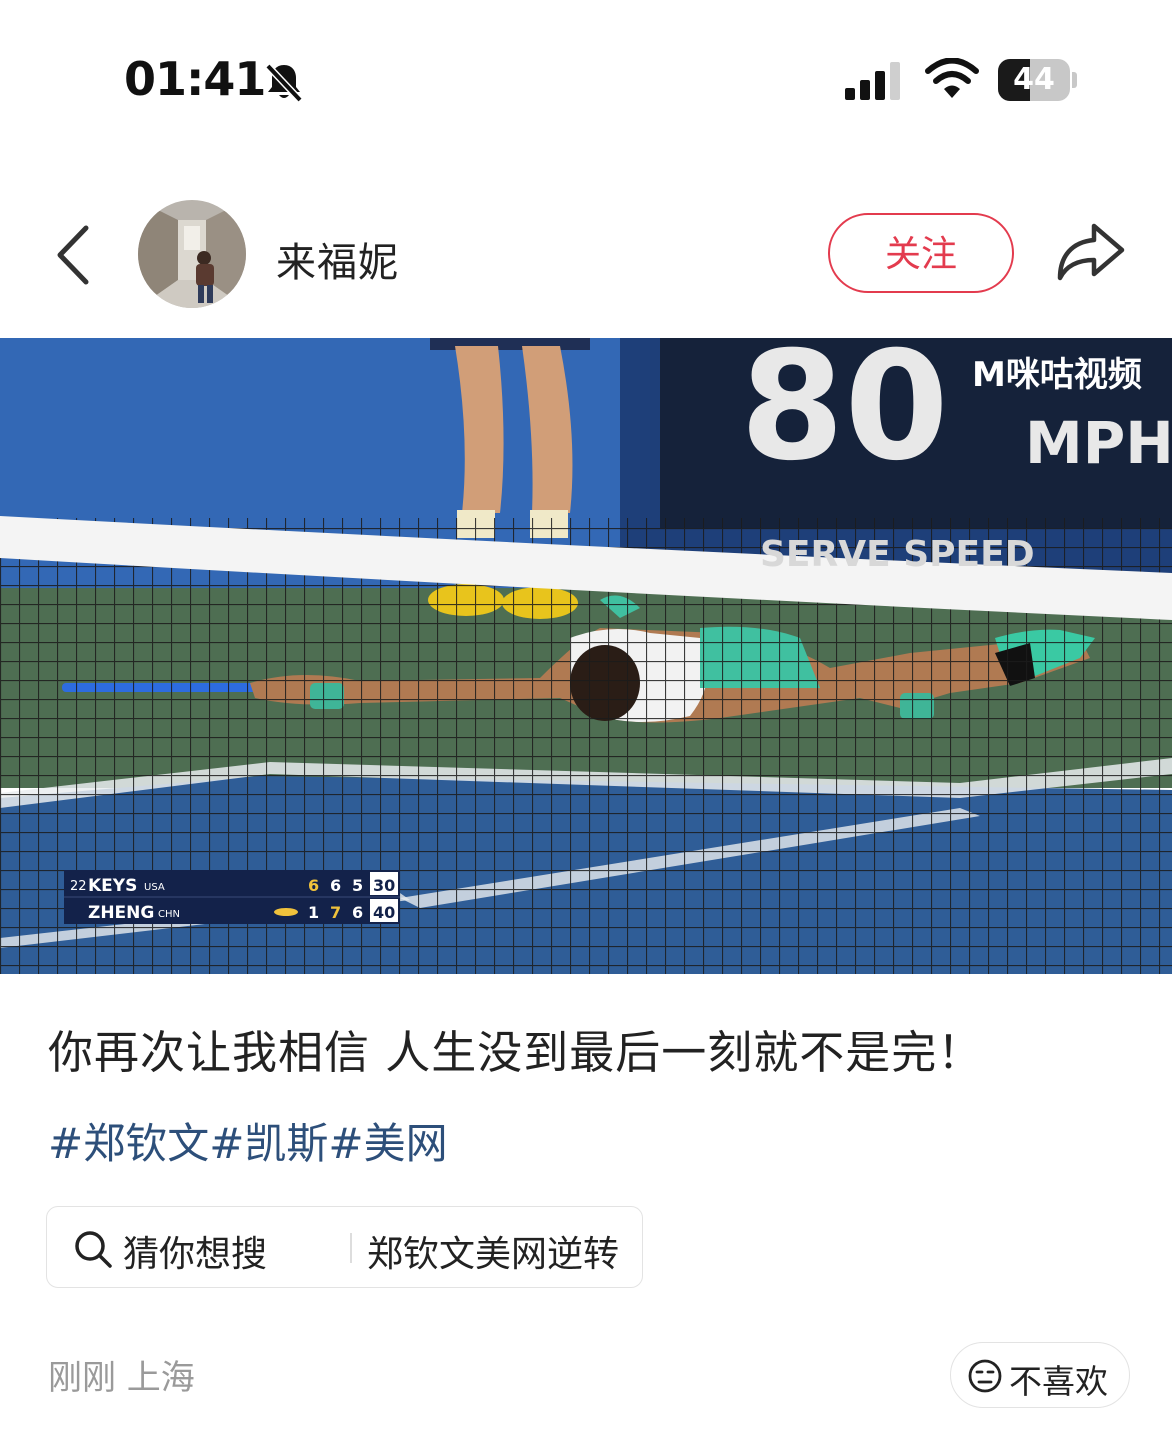 Image resolution: width=1172 pixels, height=1453 pixels. What do you see at coordinates (493, 1254) in the screenshot?
I see `suggestion-query: 郑钦文美网逆转` at bounding box center [493, 1254].